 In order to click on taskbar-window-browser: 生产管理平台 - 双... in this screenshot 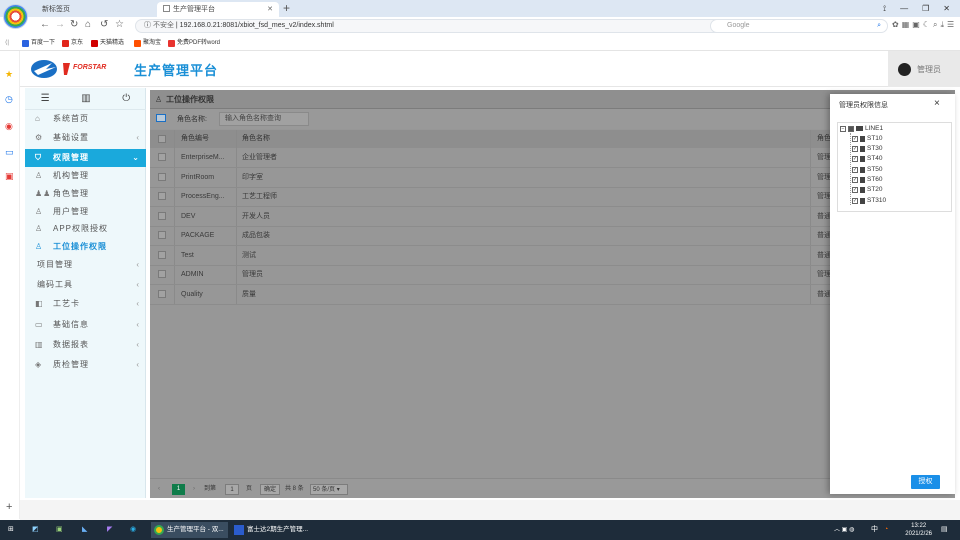, I will do `click(189, 530)`.